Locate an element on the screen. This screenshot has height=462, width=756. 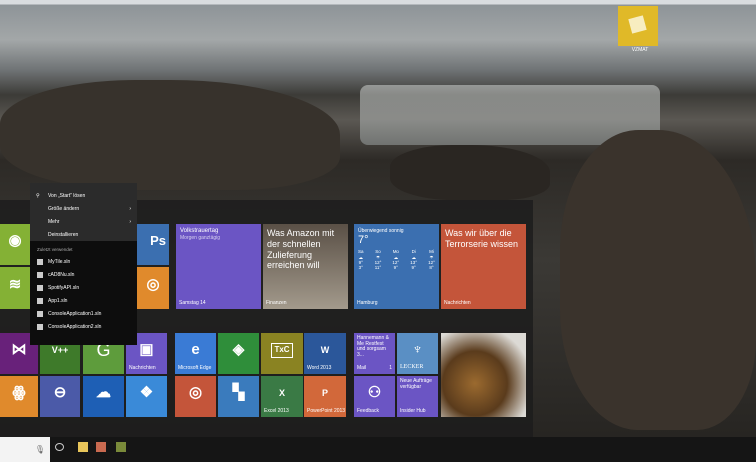
menu-item-unpin: ⚲ Von „Start“ lösen is located at coordinates (83, 195).